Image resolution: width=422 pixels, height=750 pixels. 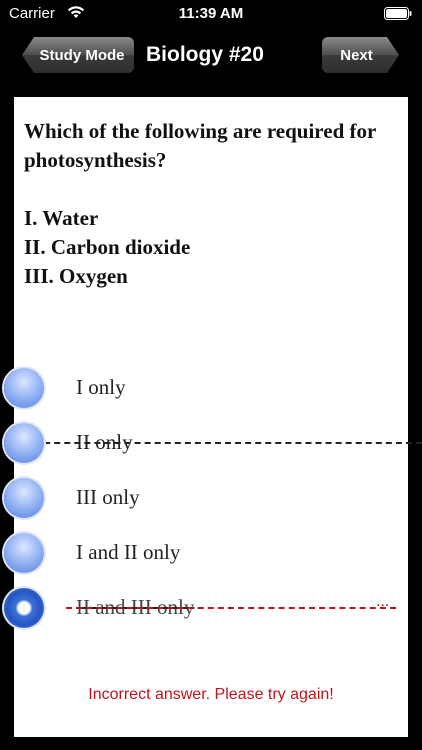 What do you see at coordinates (200, 445) in the screenshot?
I see `answer-option-2: II only` at bounding box center [200, 445].